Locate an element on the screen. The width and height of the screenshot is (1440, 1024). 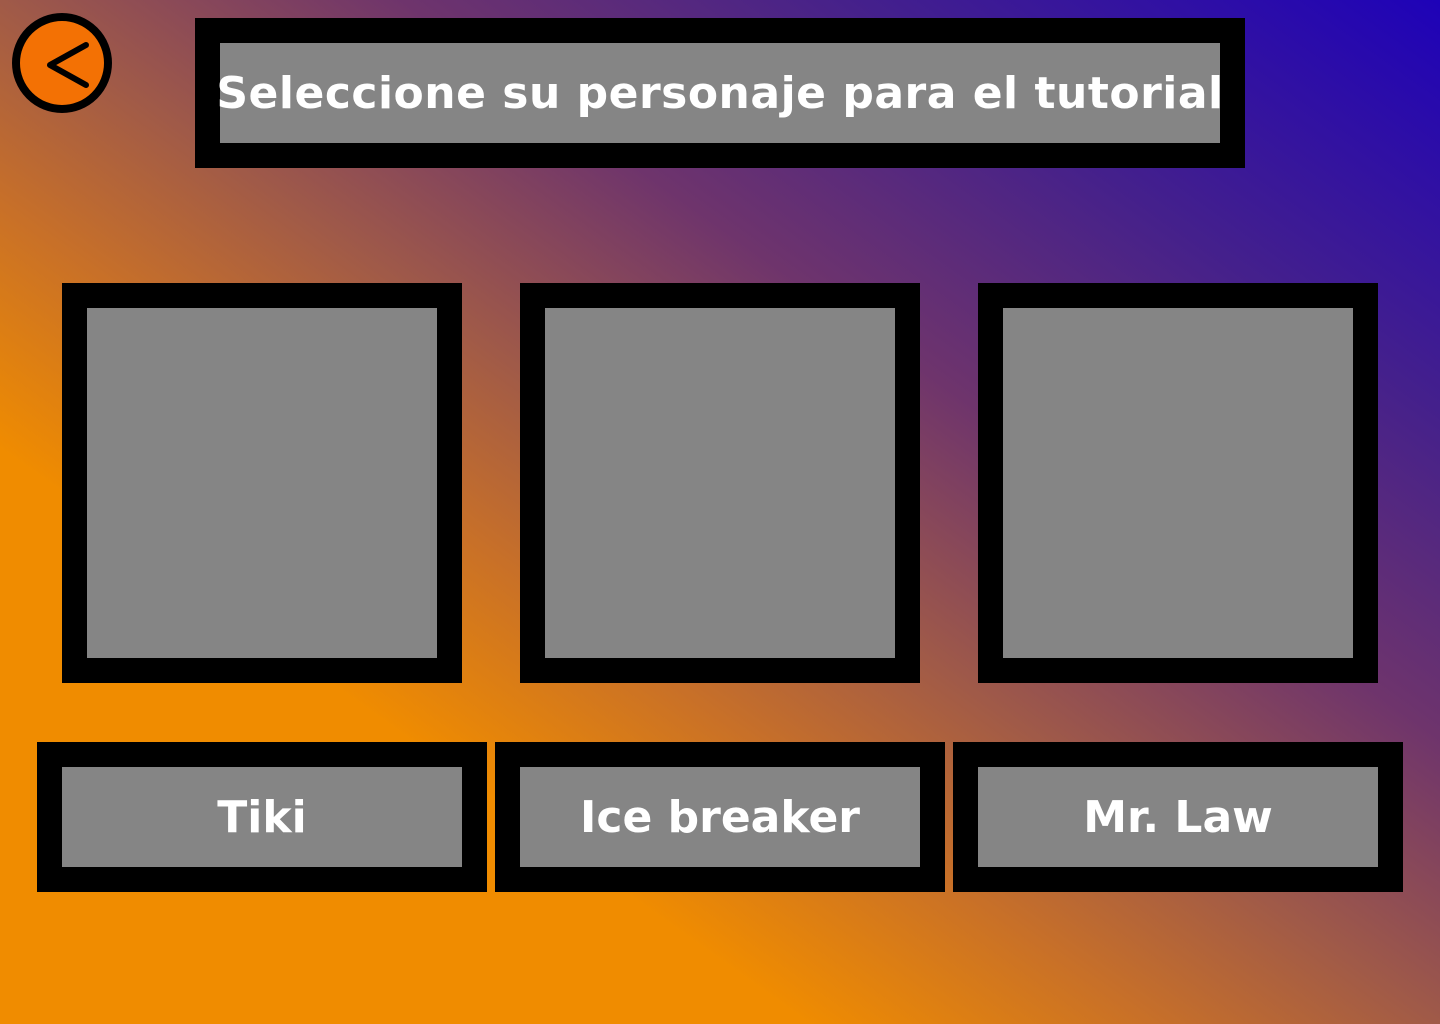
character-button-mr-law: Mr. Law is located at coordinates (1178, 817).